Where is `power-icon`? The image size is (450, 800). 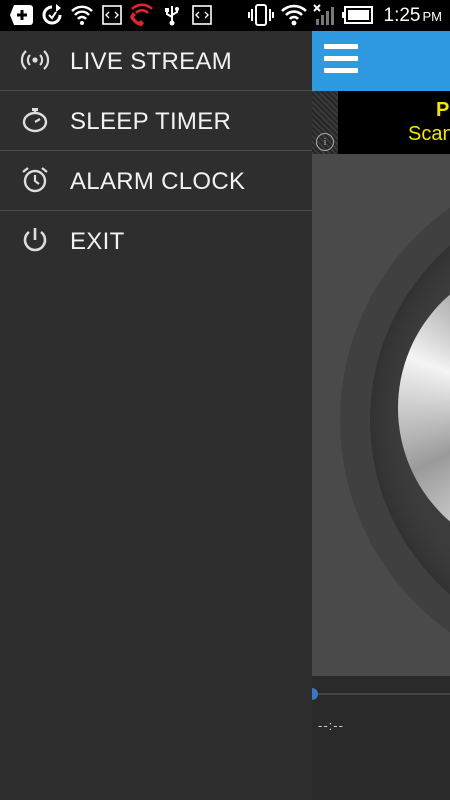
power-icon is located at coordinates (35, 240).